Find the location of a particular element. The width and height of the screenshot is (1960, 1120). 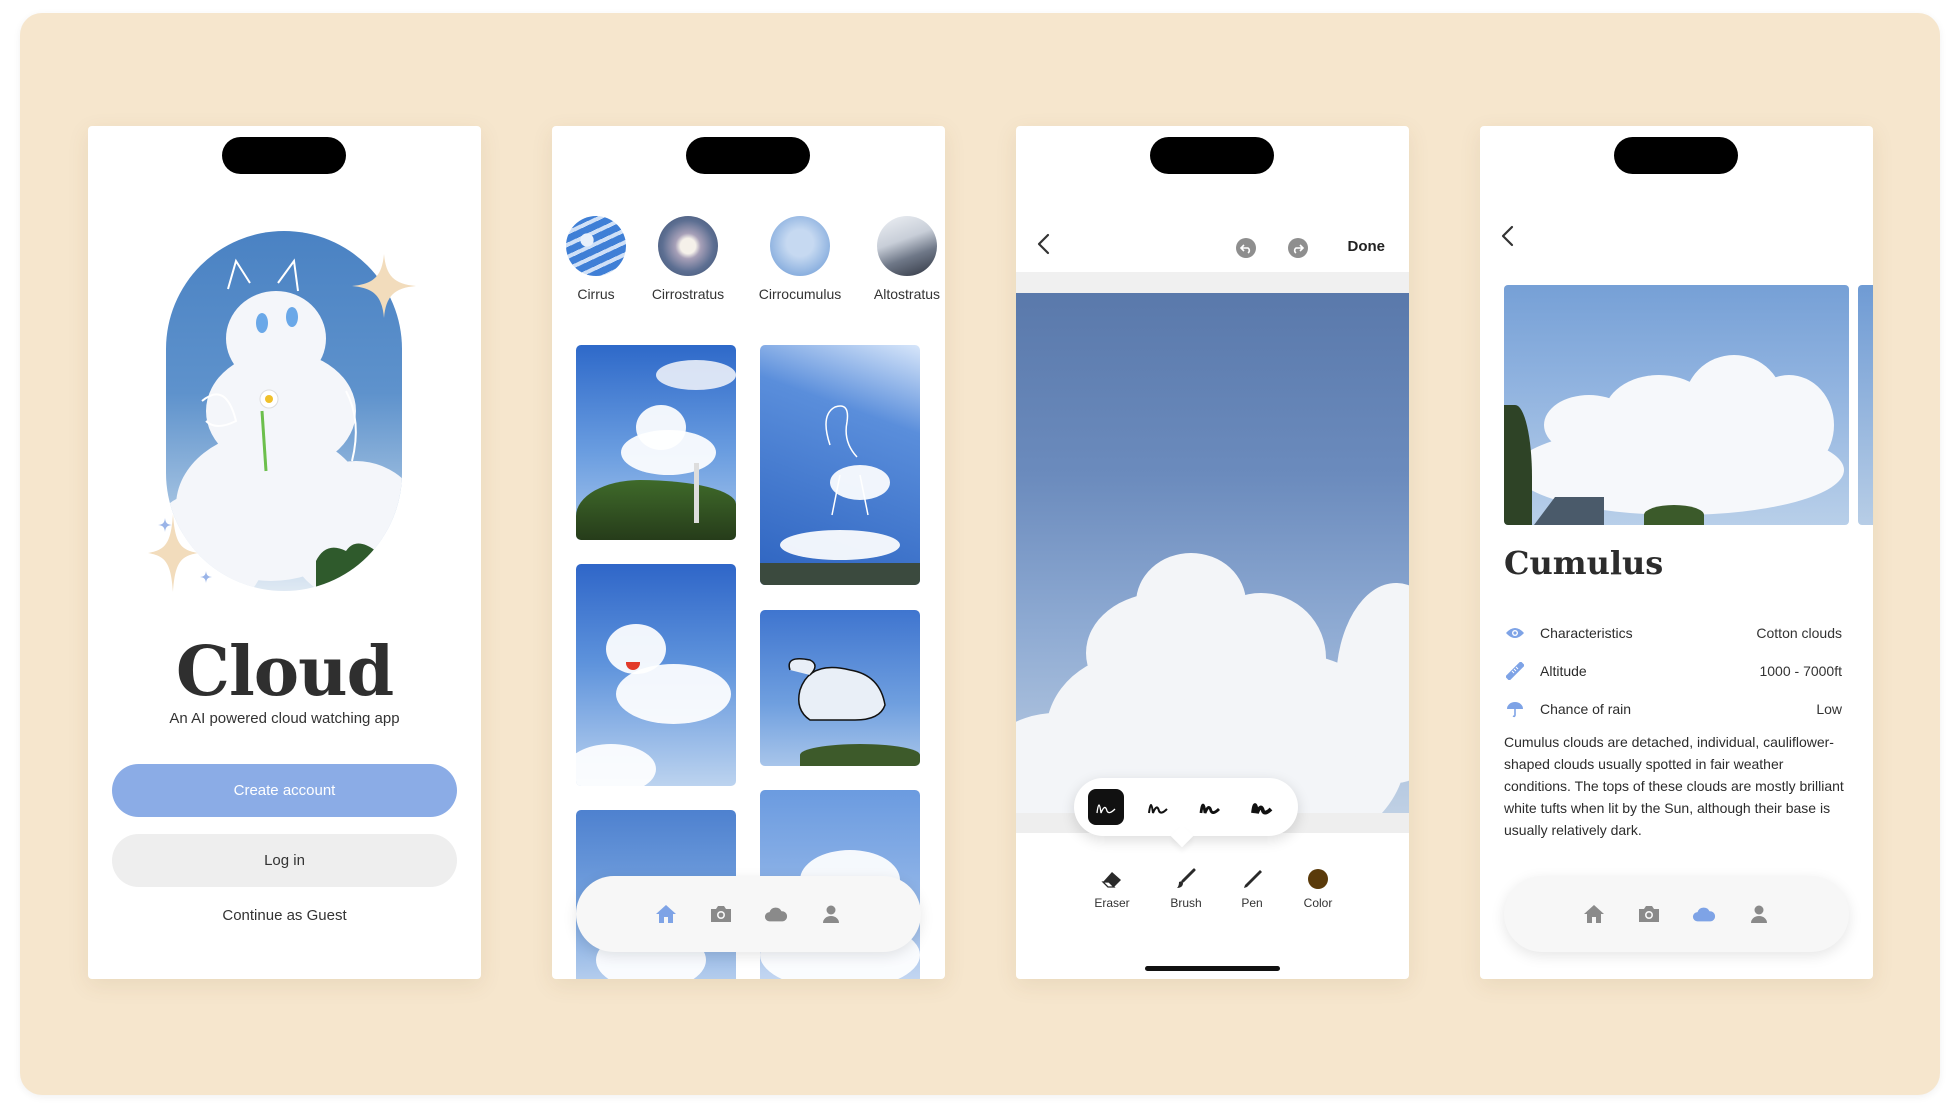

cloud-type-item: Cirrocumulus is located at coordinates (800, 259).